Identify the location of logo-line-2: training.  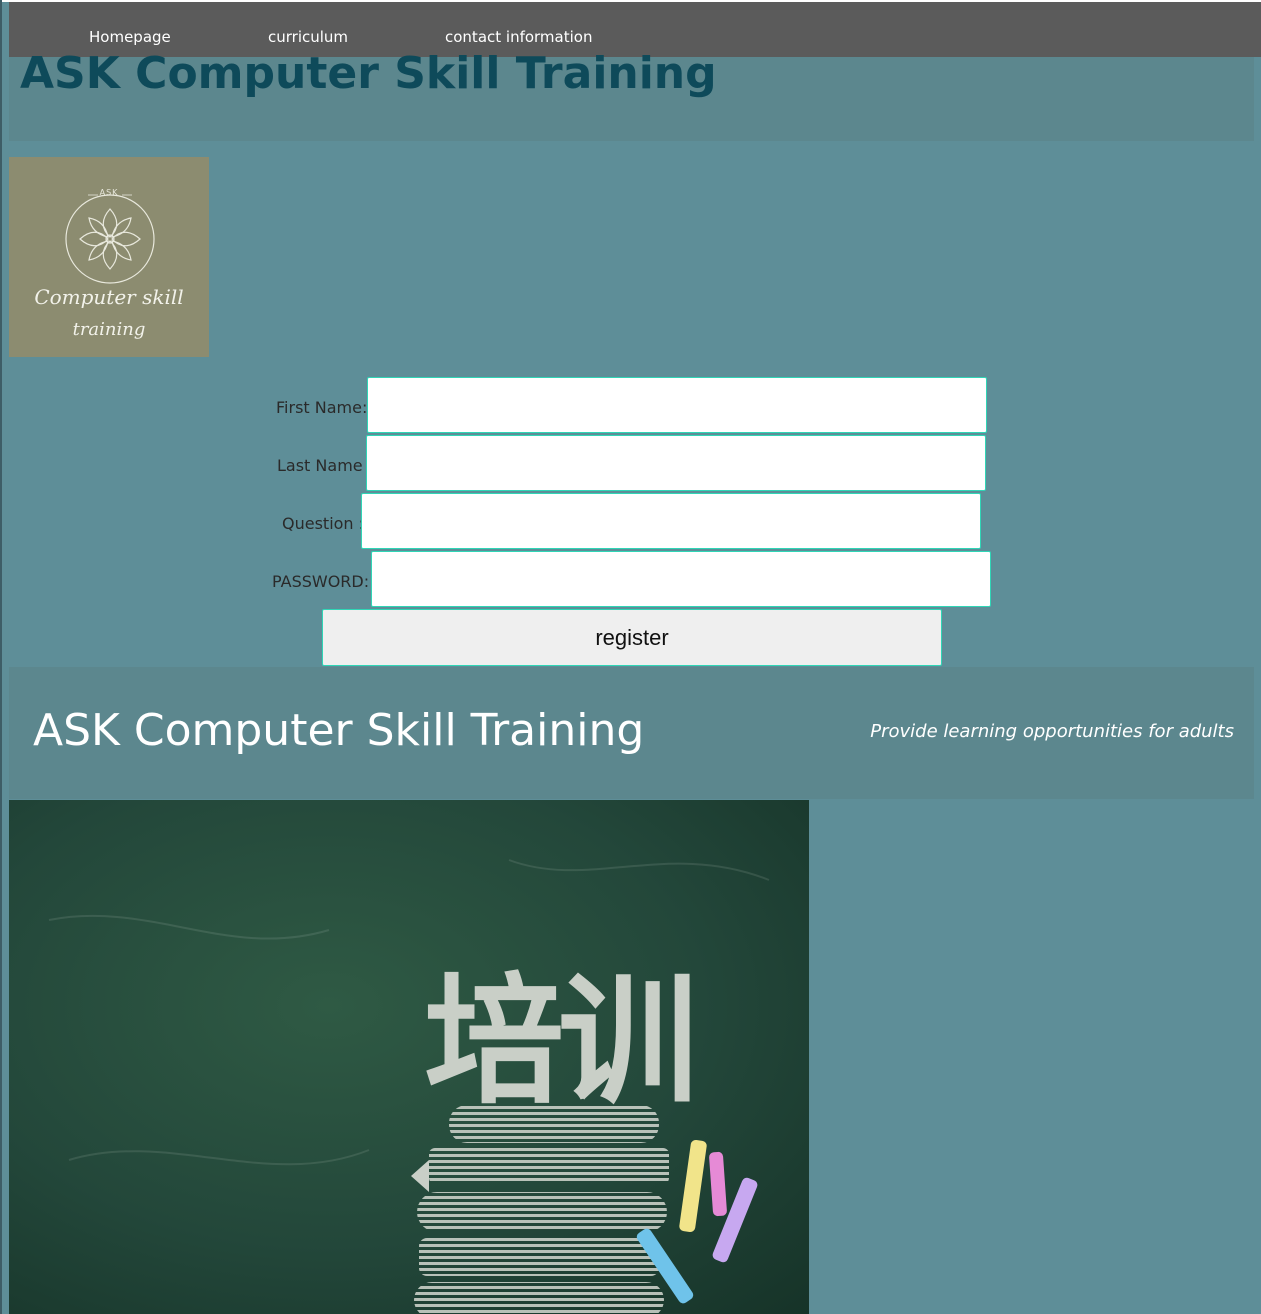
(109, 329).